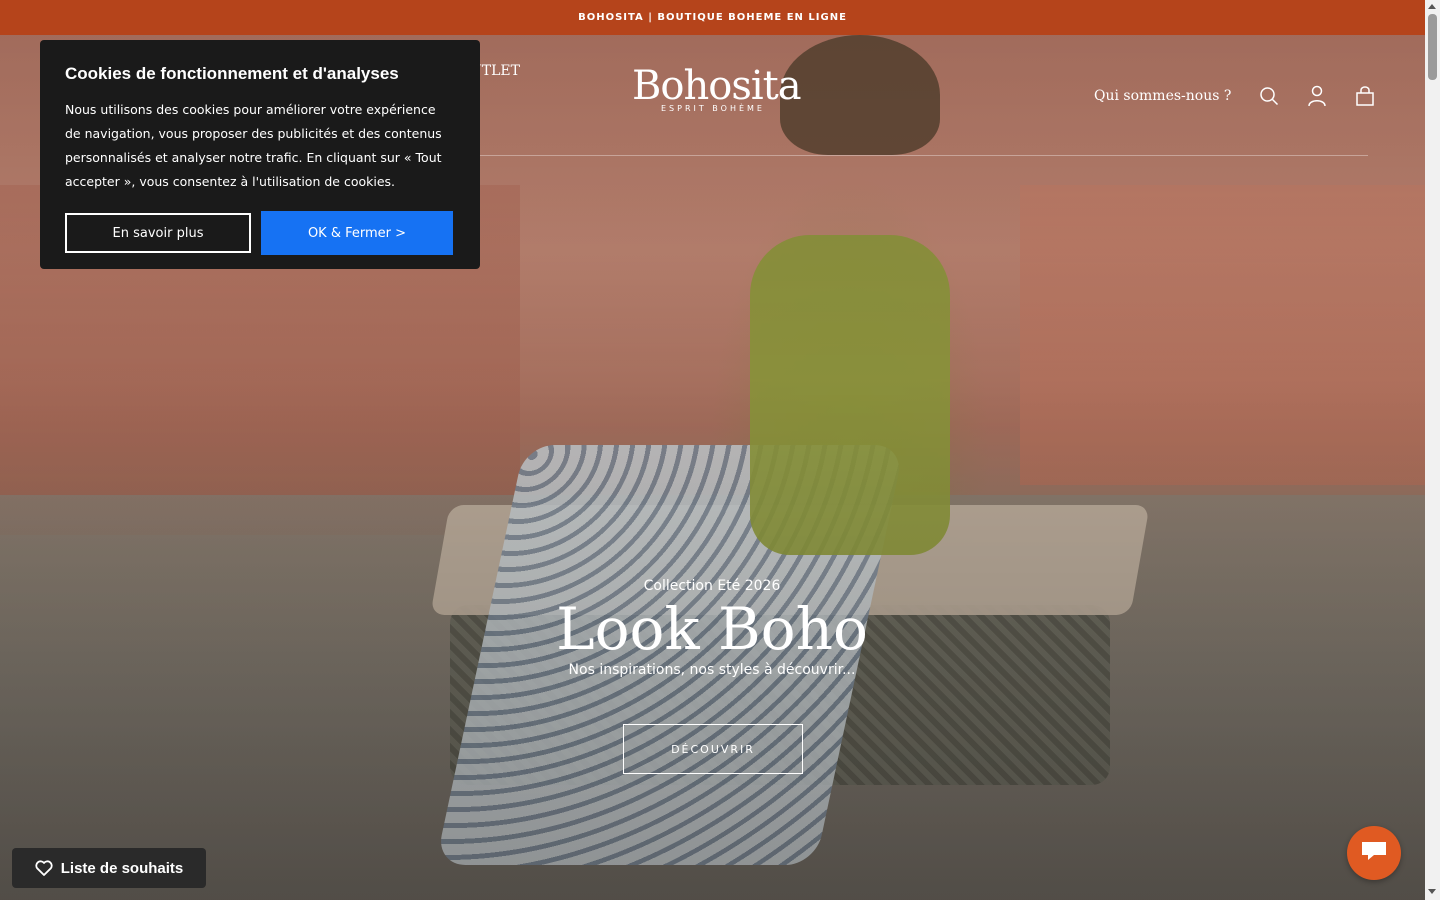 The width and height of the screenshot is (1440, 900). I want to click on announcement-bar: BOHOSITA | BOUTIQUE BOHEME EN LIGNE, so click(712, 17).